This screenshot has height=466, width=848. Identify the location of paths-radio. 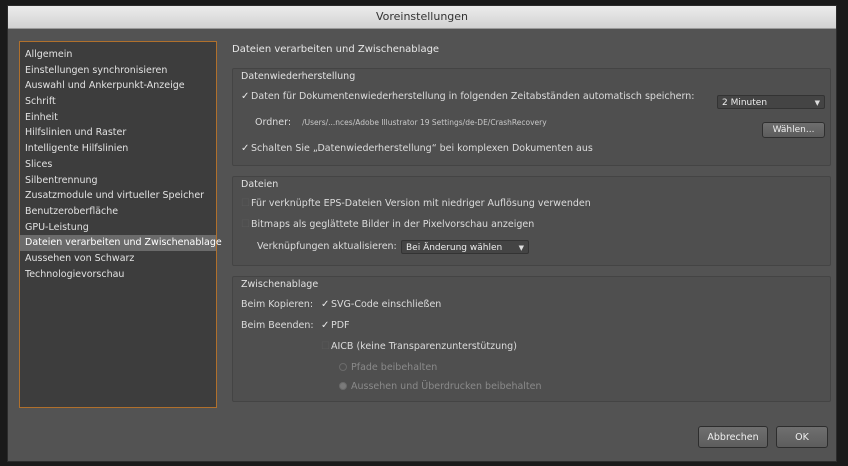
(343, 367).